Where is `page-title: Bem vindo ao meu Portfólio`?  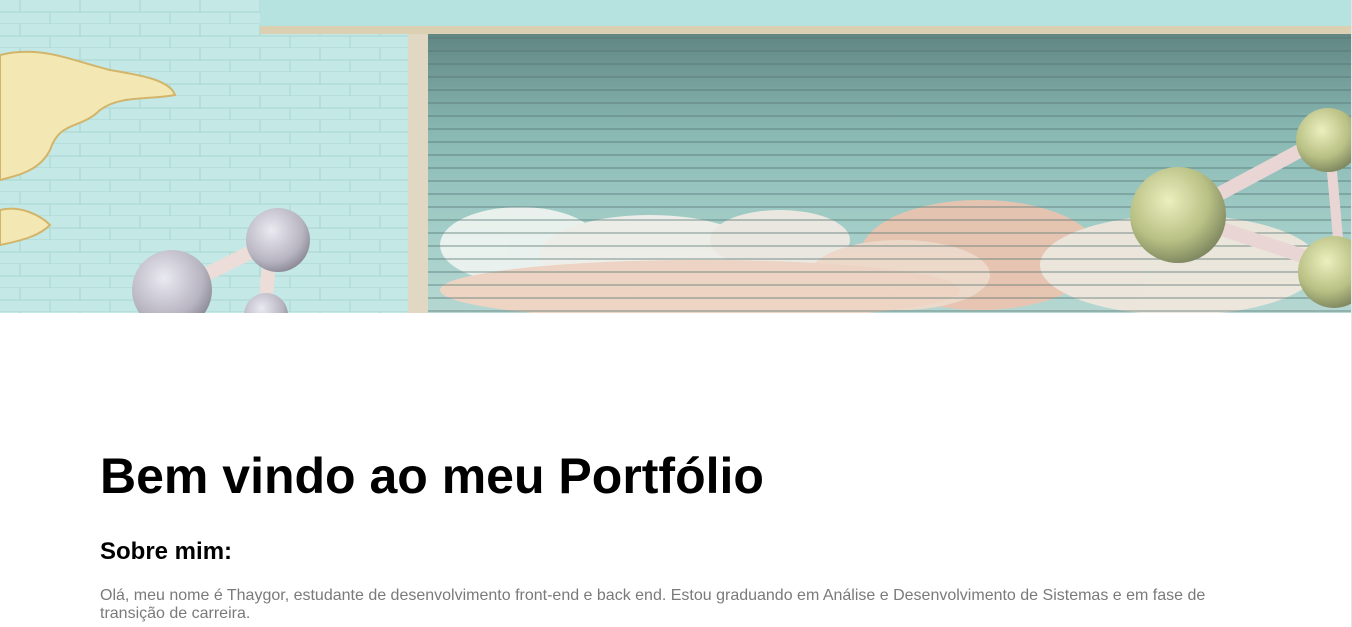
page-title: Bem vindo ao meu Portfólio is located at coordinates (432, 476).